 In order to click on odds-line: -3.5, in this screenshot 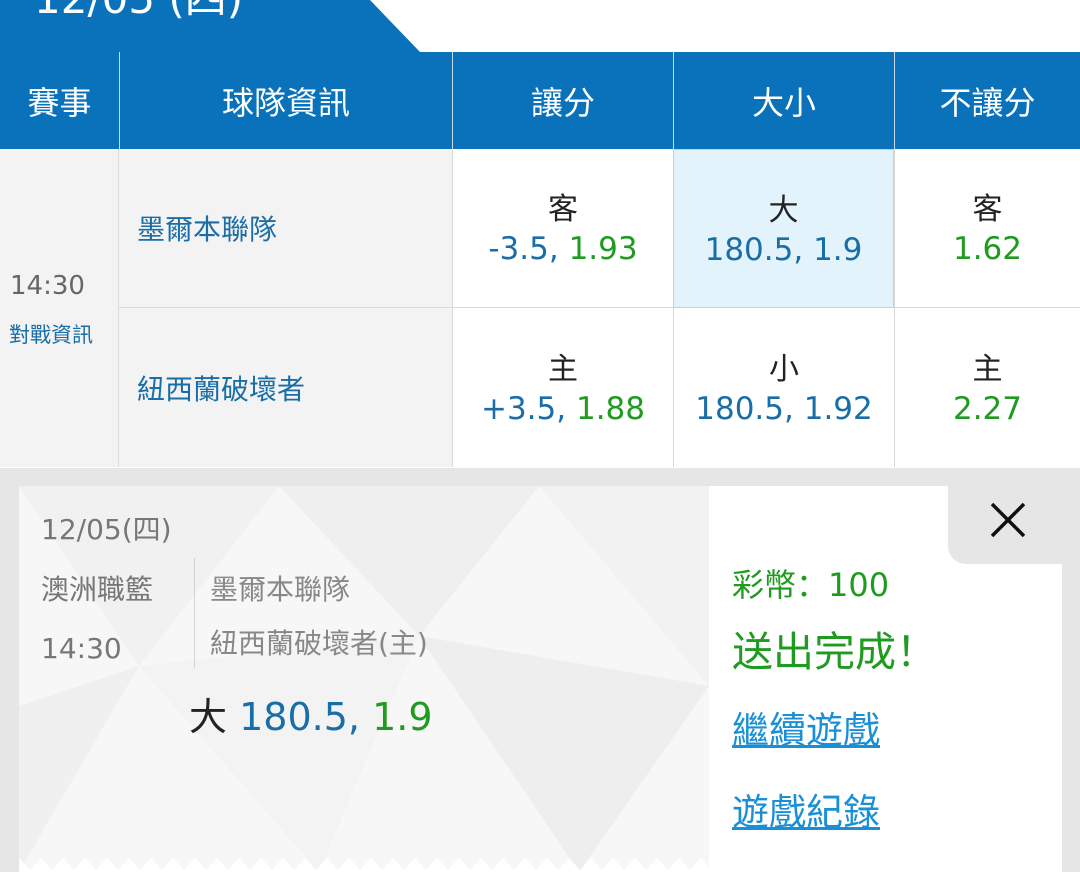, I will do `click(523, 249)`.